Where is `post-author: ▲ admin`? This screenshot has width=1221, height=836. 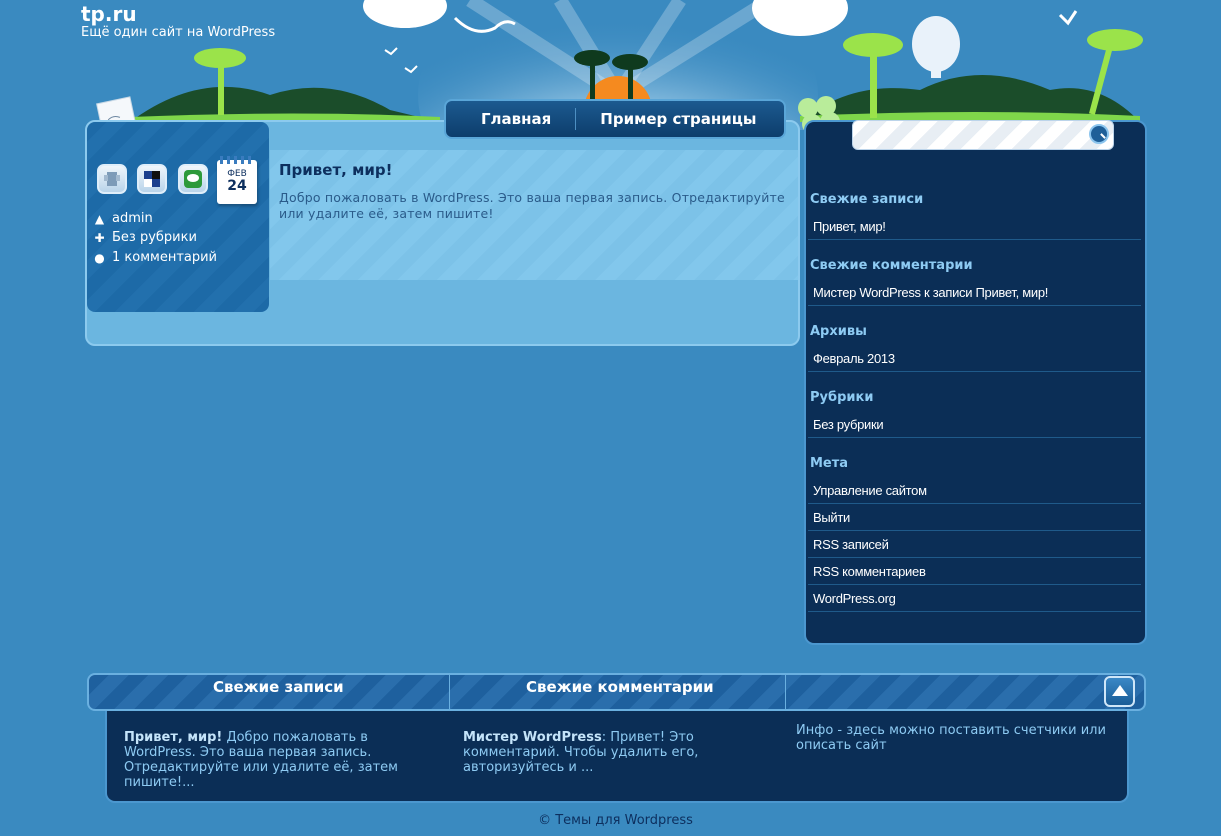 post-author: ▲ admin is located at coordinates (123, 218).